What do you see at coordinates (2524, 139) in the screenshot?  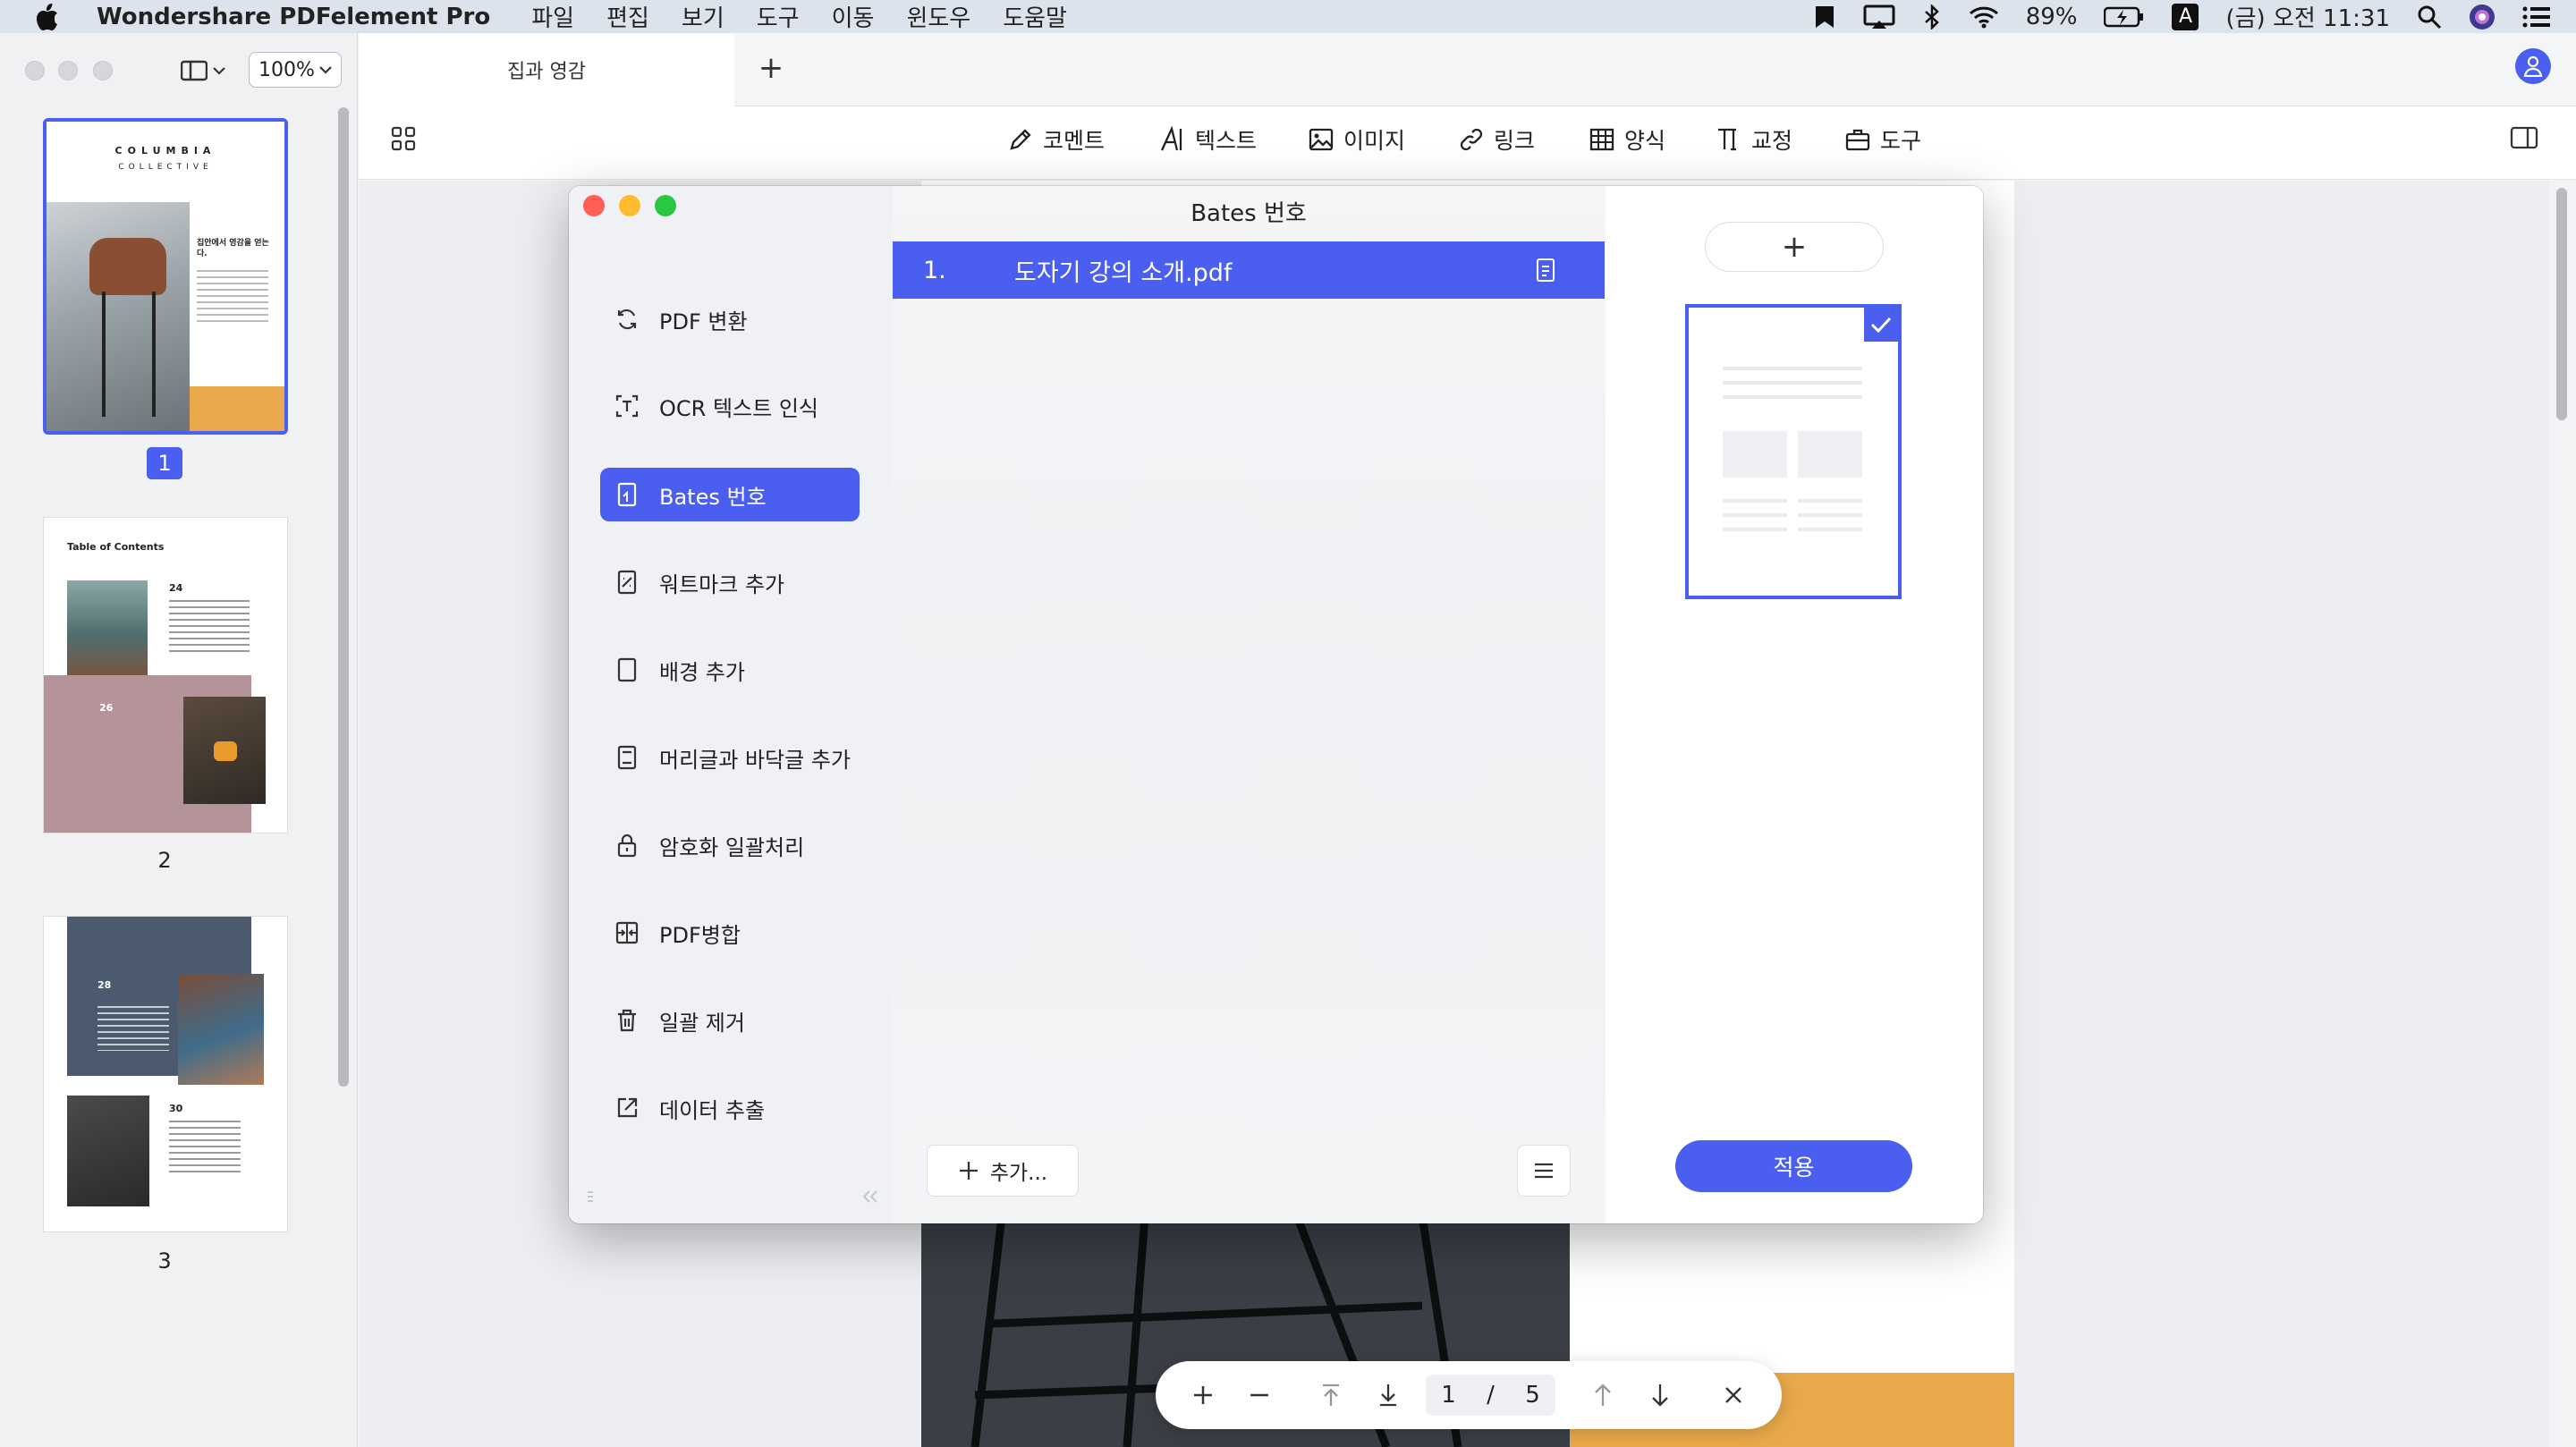 I see `right-panel-toggle` at bounding box center [2524, 139].